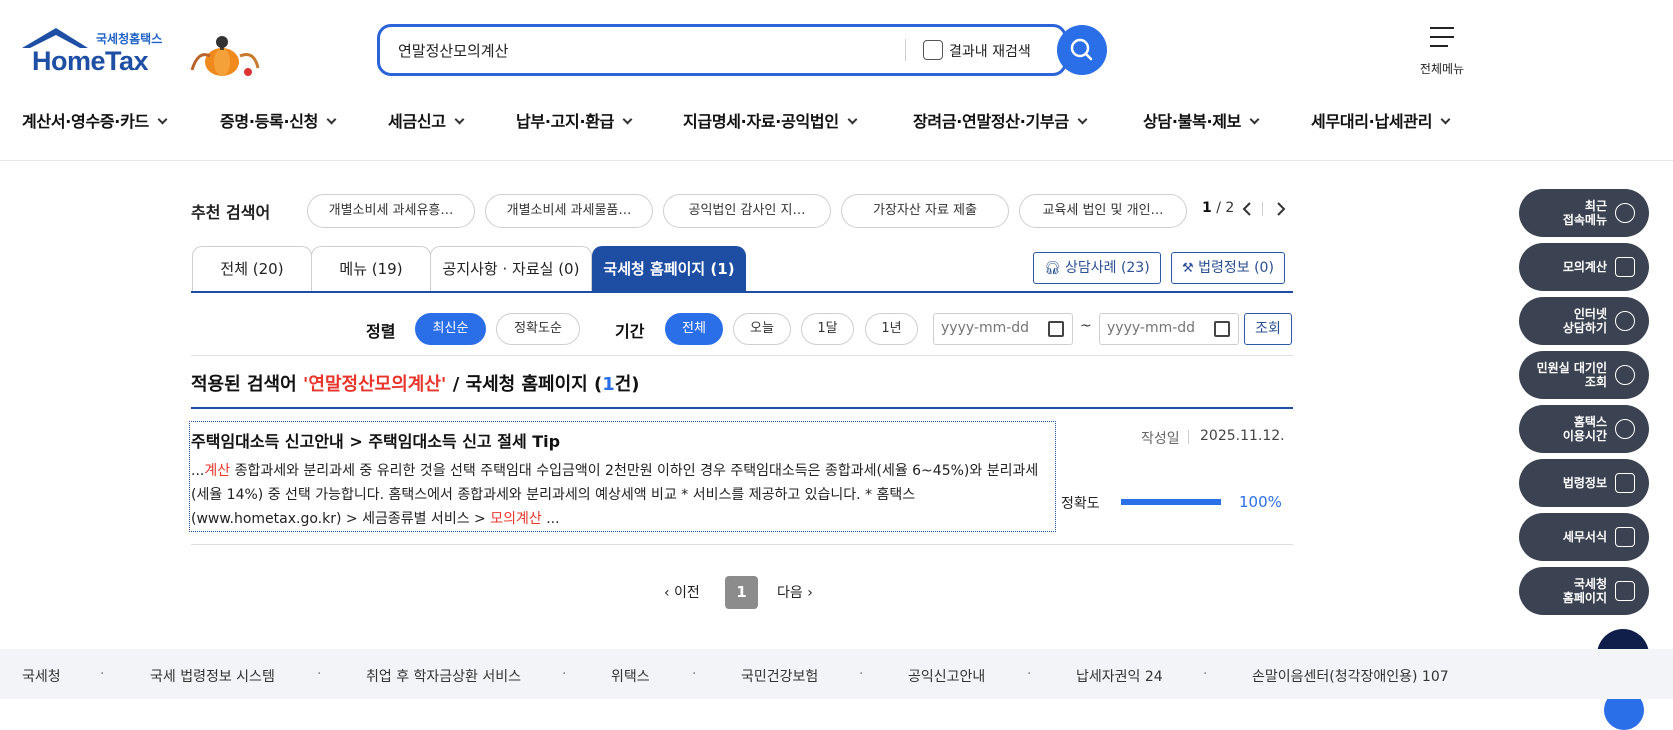 The height and width of the screenshot is (730, 1673). What do you see at coordinates (1260, 502) in the screenshot?
I see `accuracy-value: 100%` at bounding box center [1260, 502].